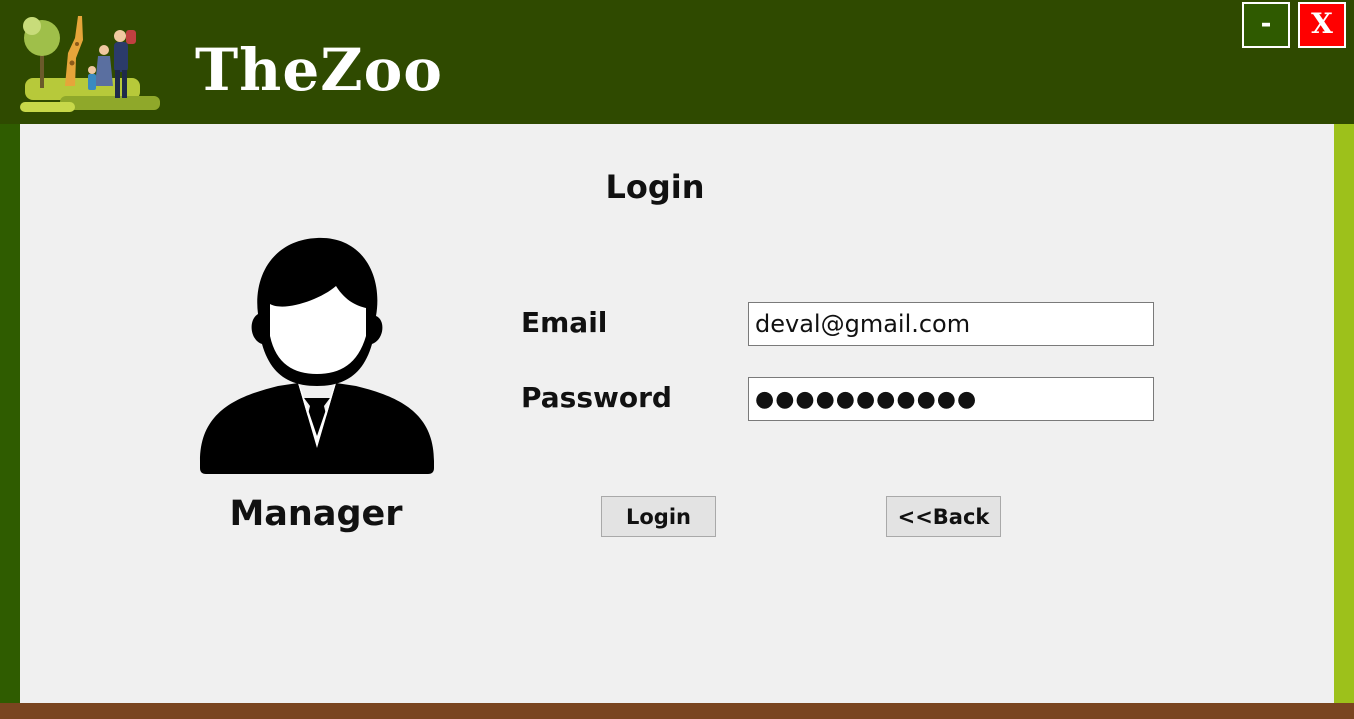 Image resolution: width=1354 pixels, height=719 pixels. Describe the element at coordinates (1344, 414) in the screenshot. I see `right-border` at that location.